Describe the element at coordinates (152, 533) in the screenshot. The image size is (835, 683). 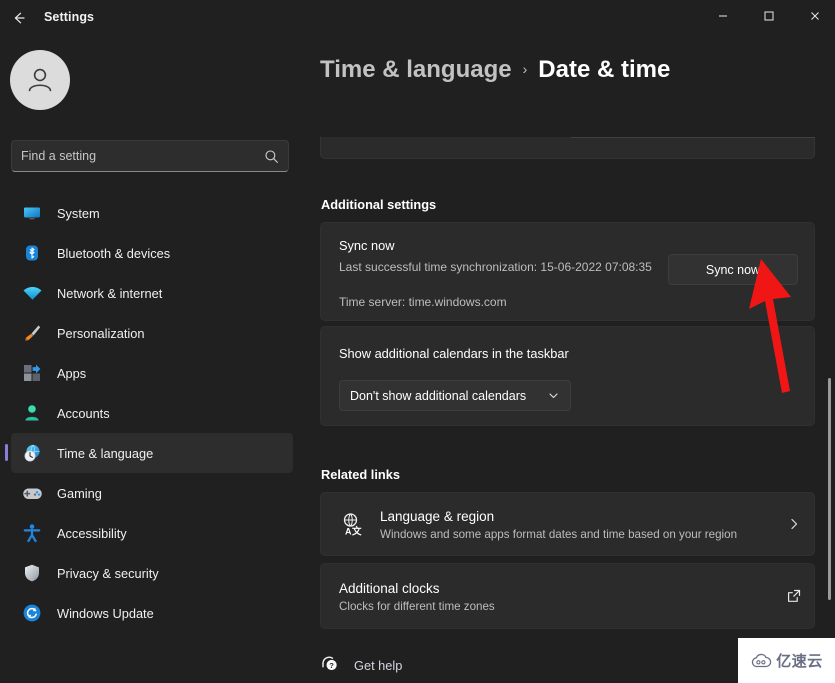
I see `sidebar-item-accessibility: Accessibility` at that location.